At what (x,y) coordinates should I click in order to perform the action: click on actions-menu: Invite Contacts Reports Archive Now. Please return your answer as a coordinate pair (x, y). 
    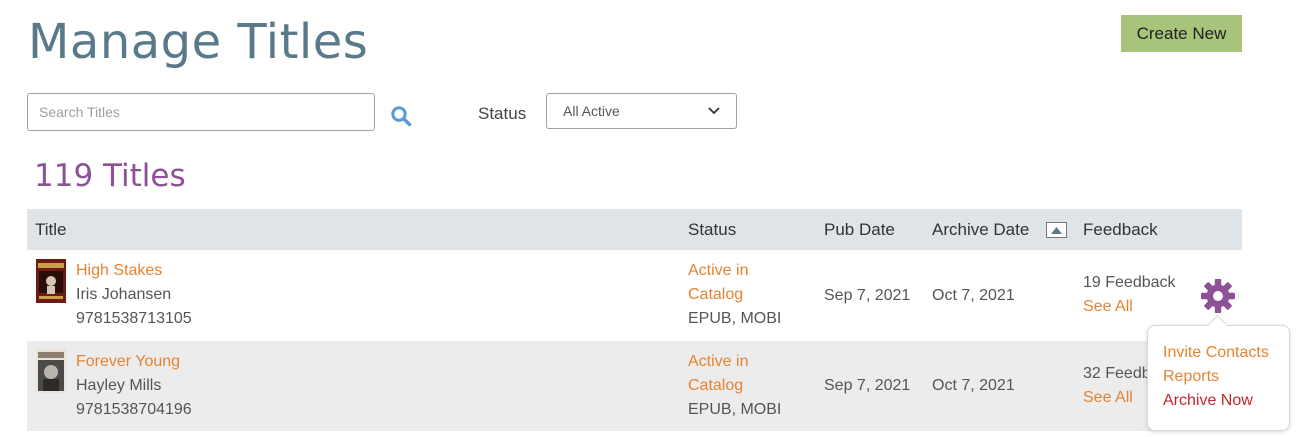
    Looking at the image, I should click on (1218, 372).